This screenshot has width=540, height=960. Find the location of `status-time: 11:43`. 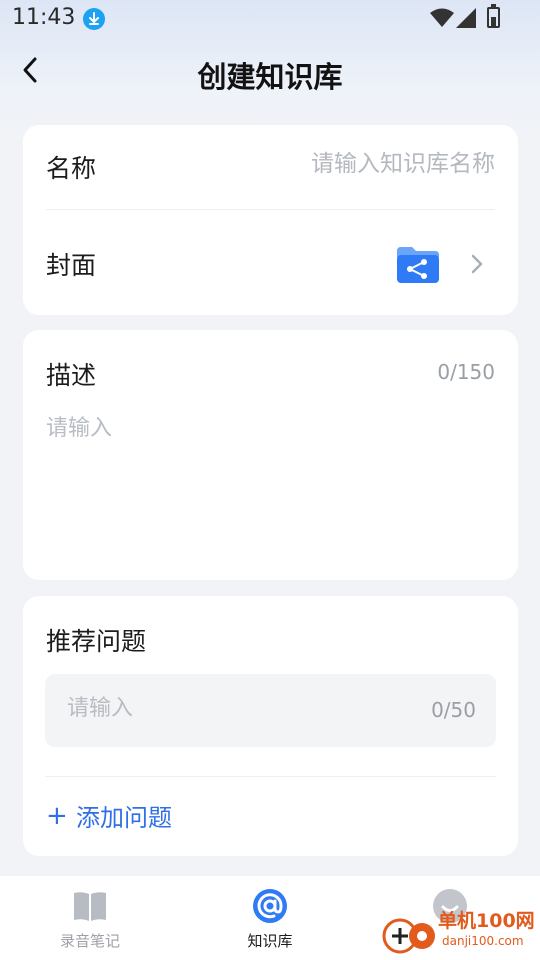

status-time: 11:43 is located at coordinates (44, 17).